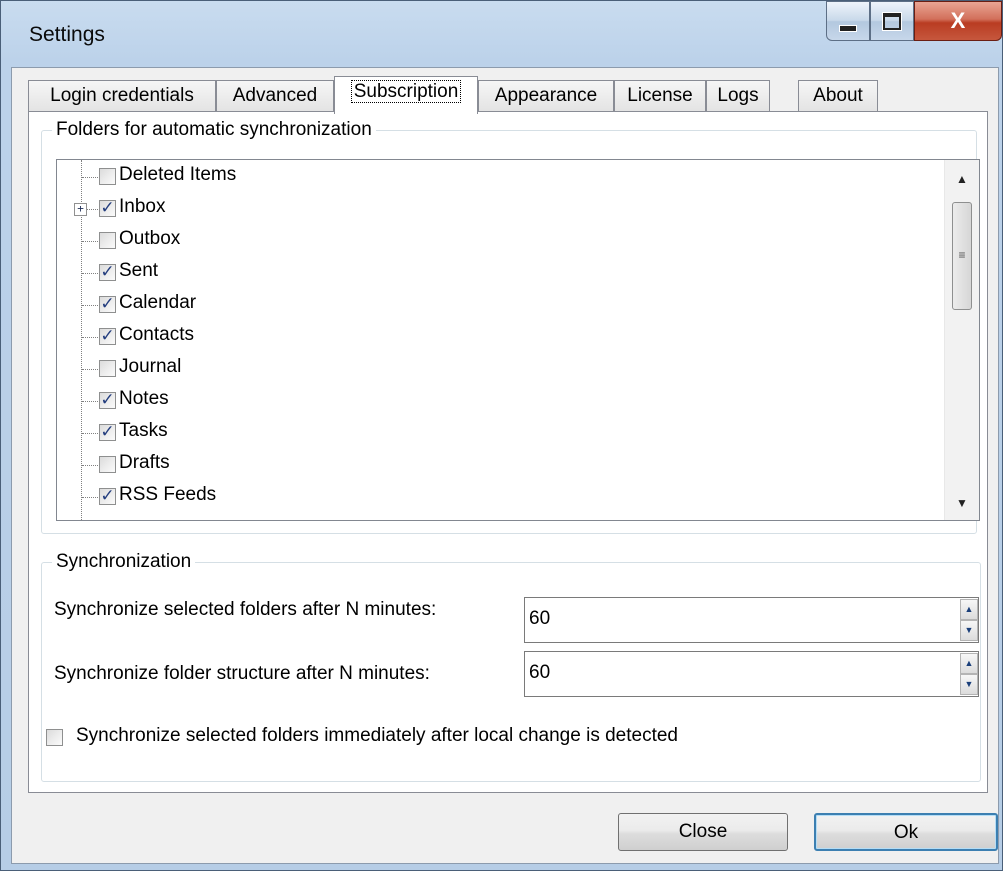  What do you see at coordinates (80, 209) in the screenshot?
I see `expand-icon: +` at bounding box center [80, 209].